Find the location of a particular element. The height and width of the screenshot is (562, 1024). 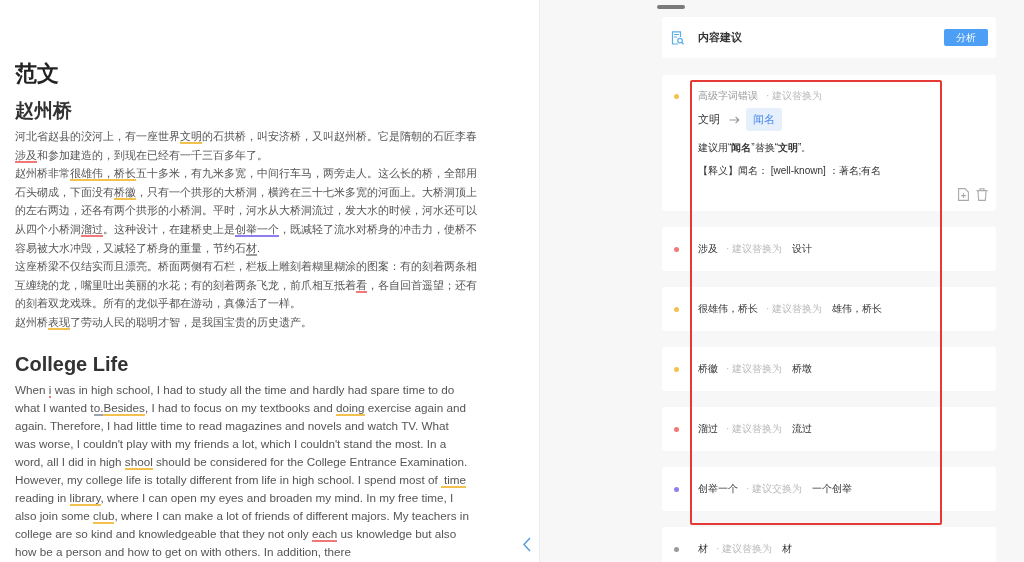

error-highlight: 材 is located at coordinates (251, 248).